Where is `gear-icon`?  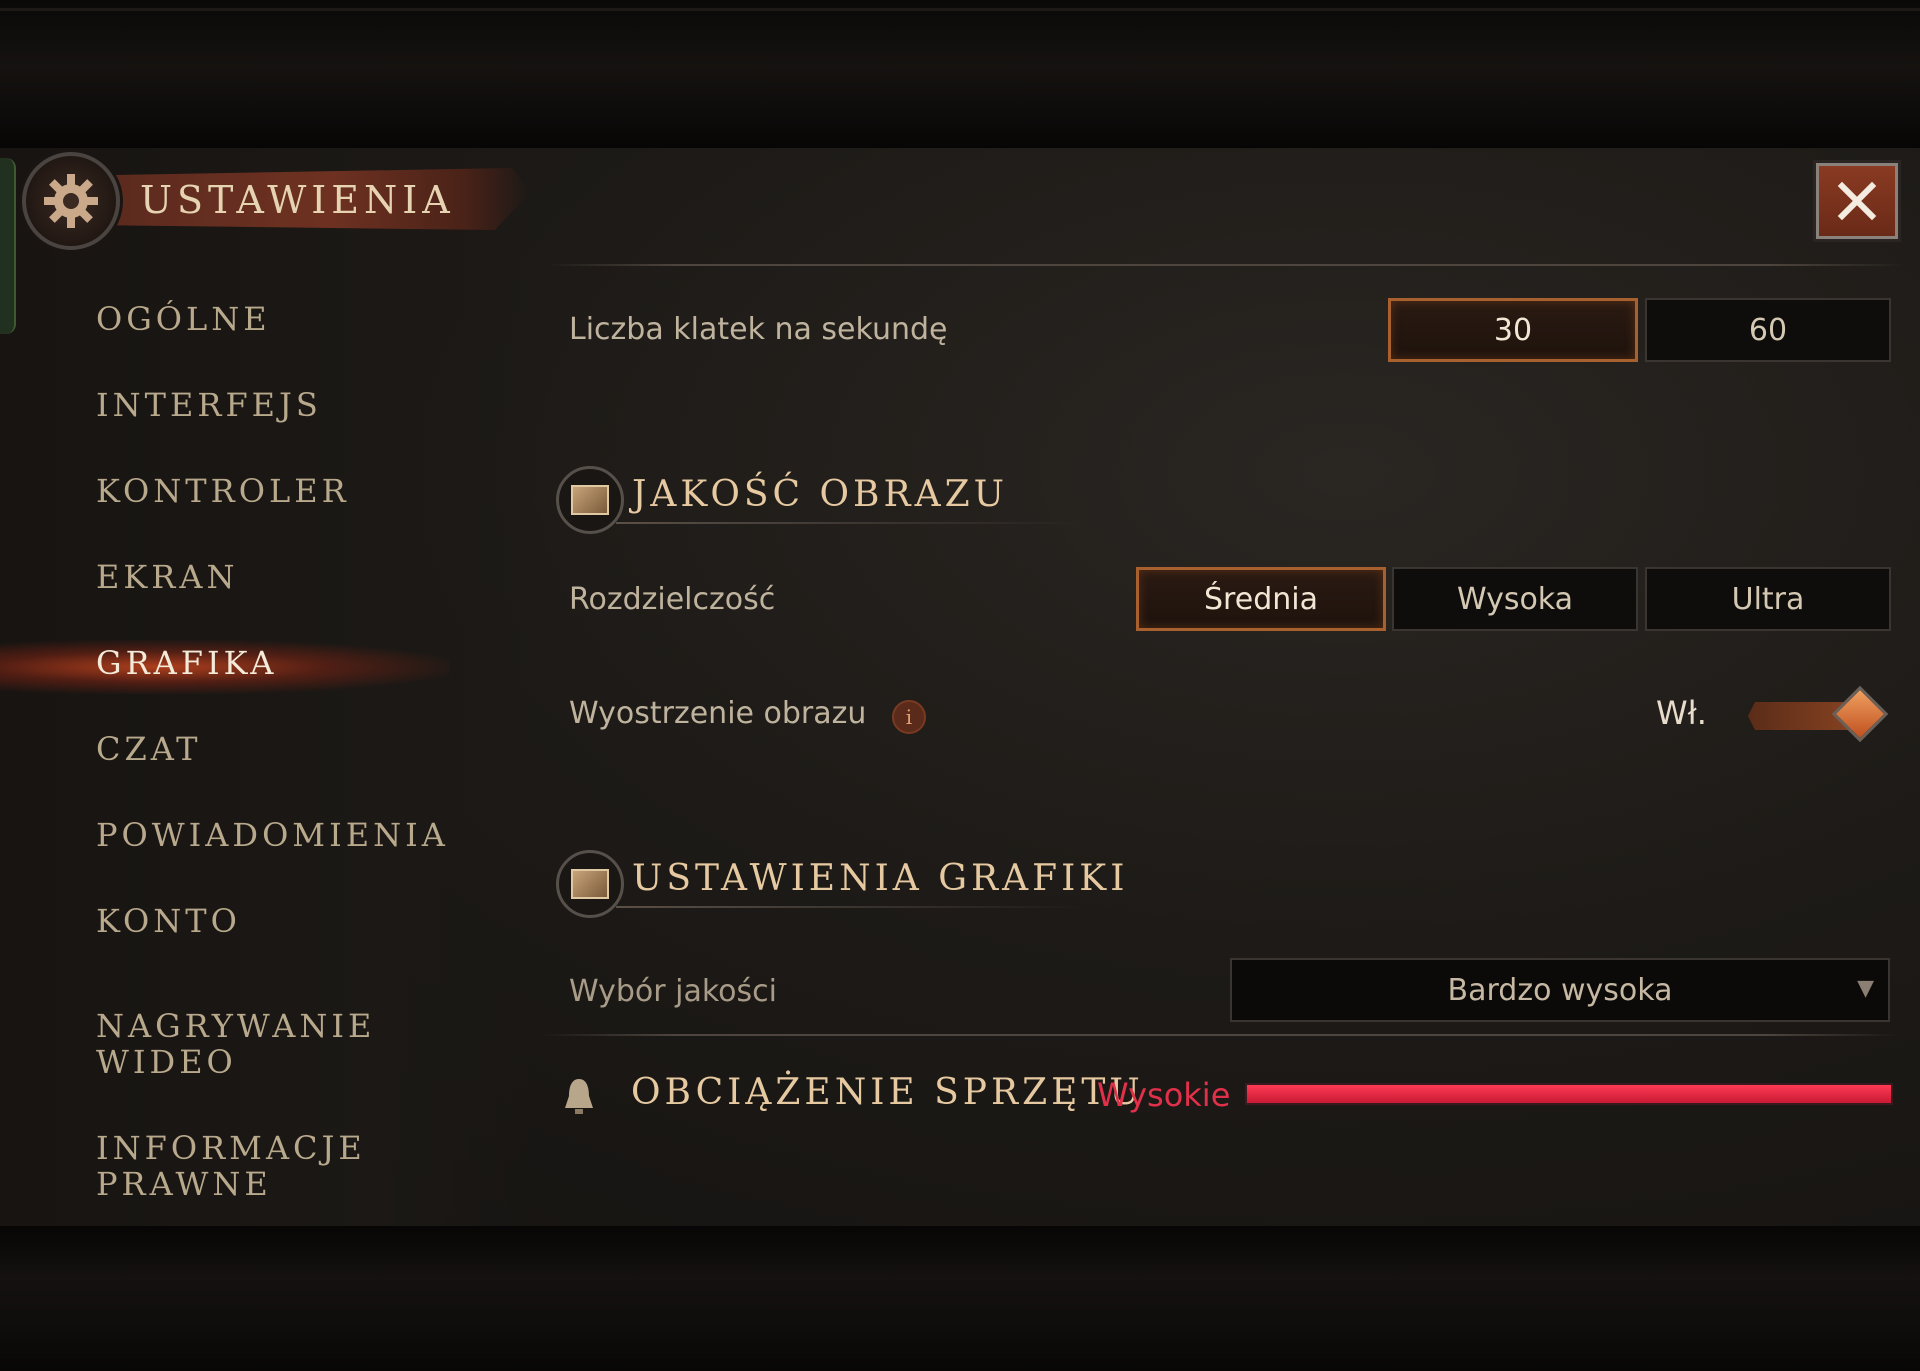 gear-icon is located at coordinates (71, 201).